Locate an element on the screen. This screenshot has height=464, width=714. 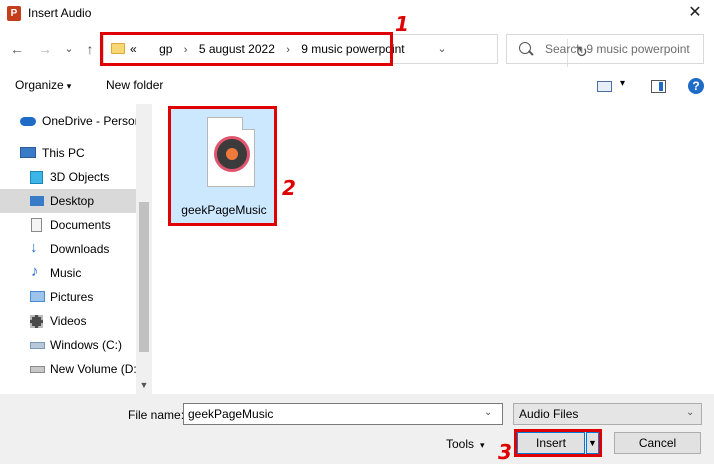
toolbar: Organize ▾ New folder ▾ ? is located at coordinates (357, 86).